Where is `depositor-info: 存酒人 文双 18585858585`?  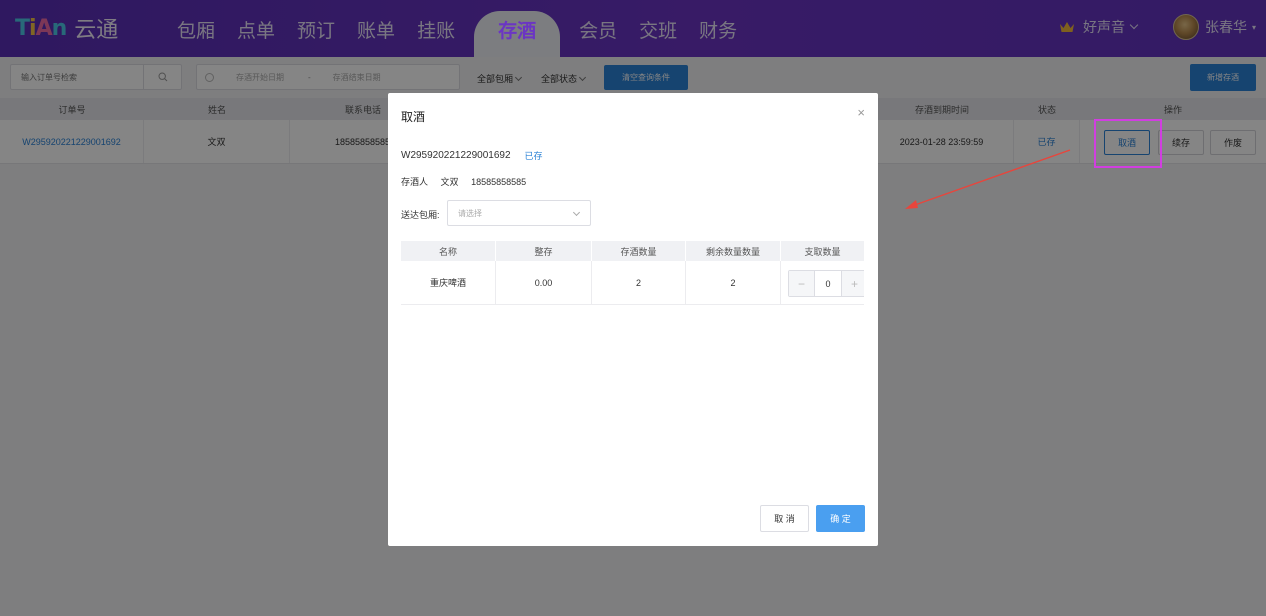 depositor-info: 存酒人 文双 18585858585 is located at coordinates (466, 181).